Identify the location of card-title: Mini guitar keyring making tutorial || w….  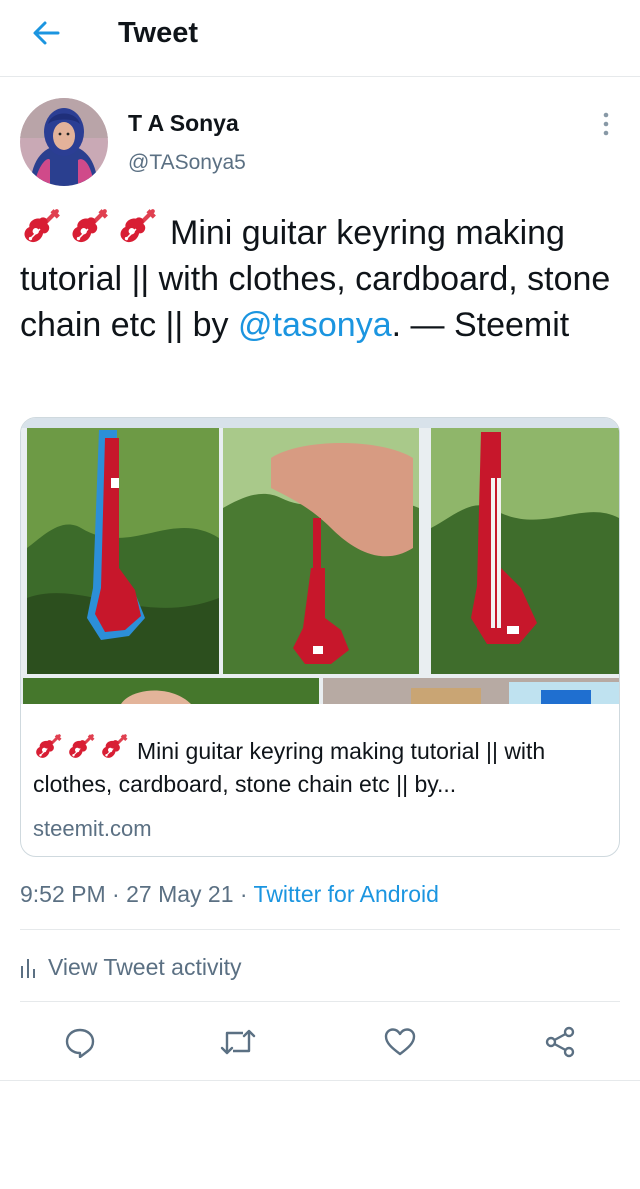
(318, 766).